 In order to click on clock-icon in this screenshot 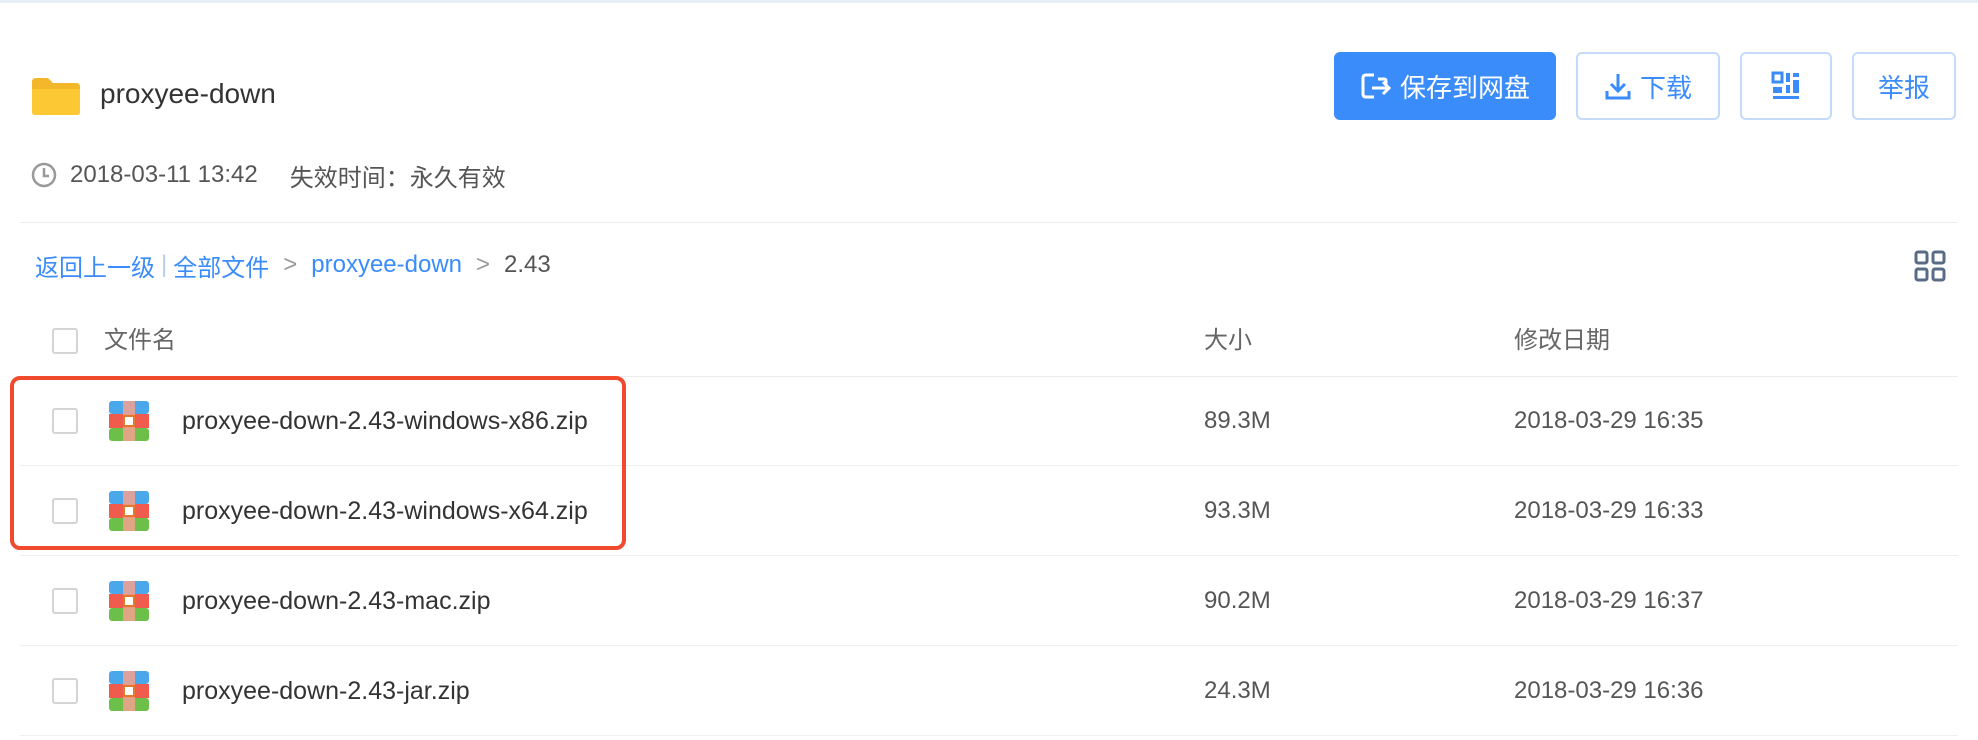, I will do `click(44, 175)`.